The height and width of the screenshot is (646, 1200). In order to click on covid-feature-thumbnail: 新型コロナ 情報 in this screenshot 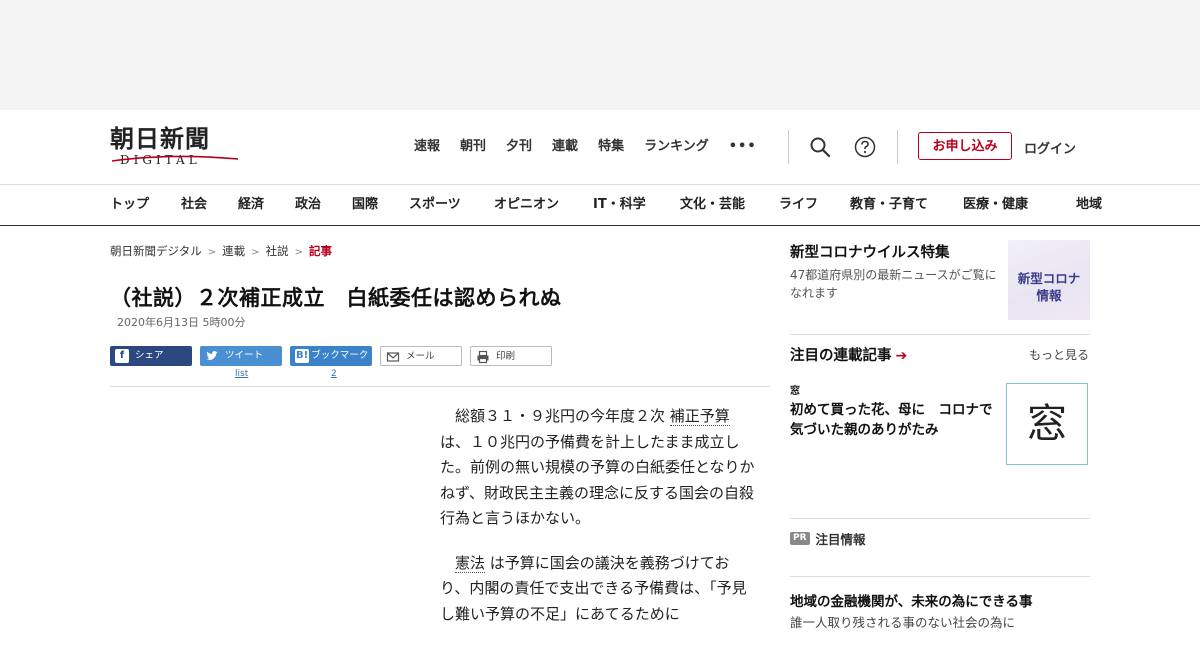, I will do `click(1049, 280)`.